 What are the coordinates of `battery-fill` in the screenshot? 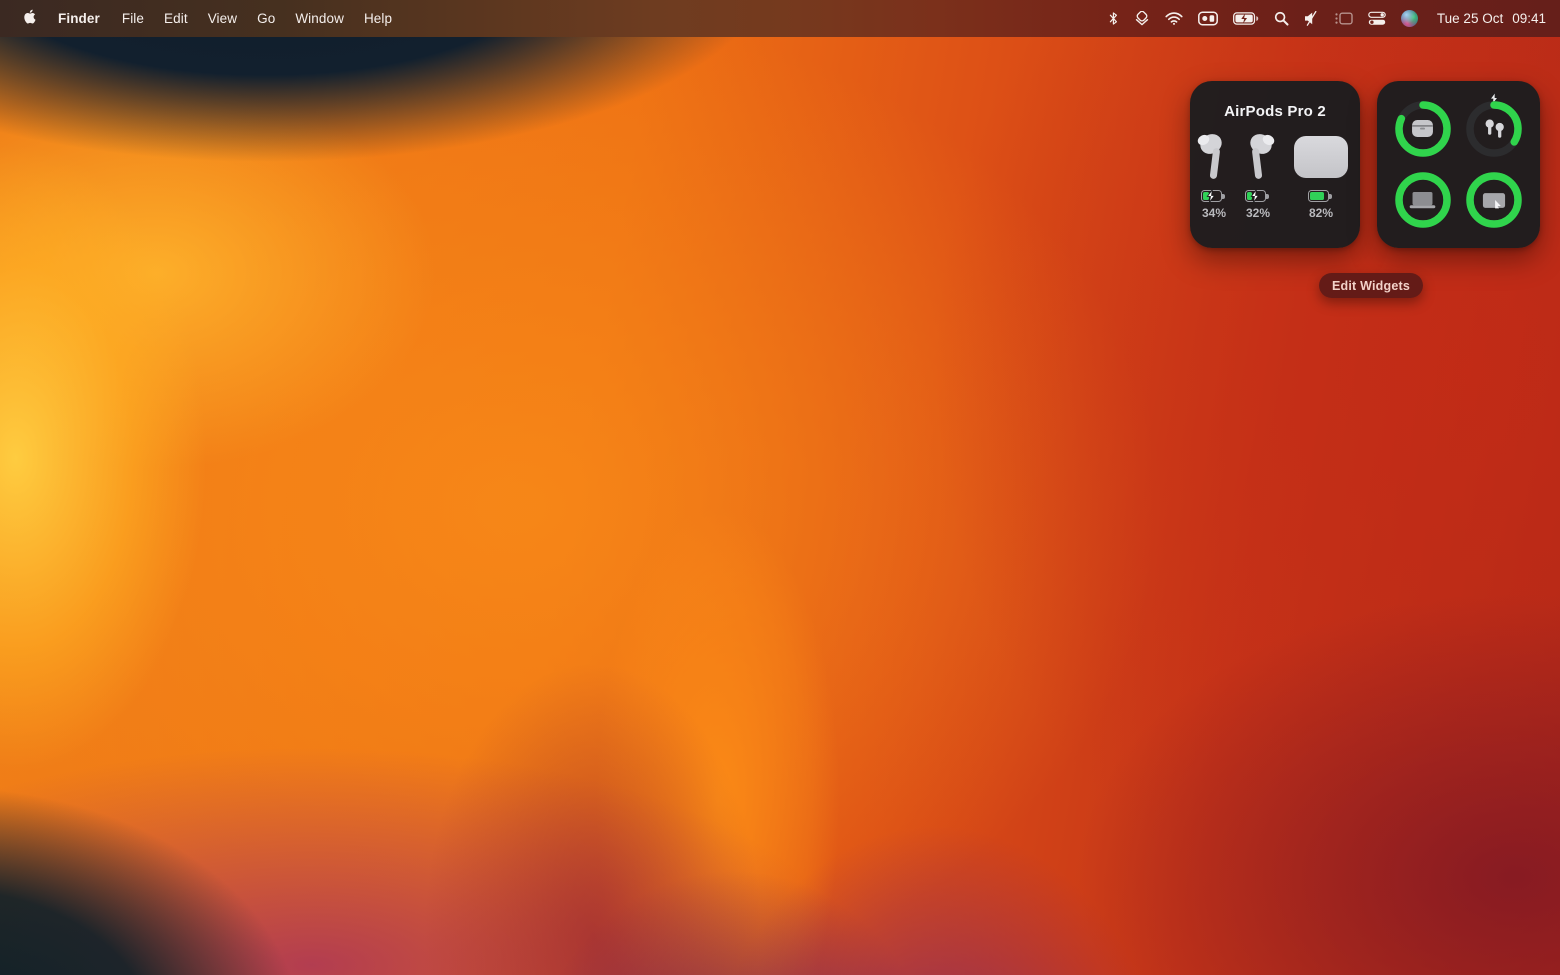 It's located at (1317, 196).